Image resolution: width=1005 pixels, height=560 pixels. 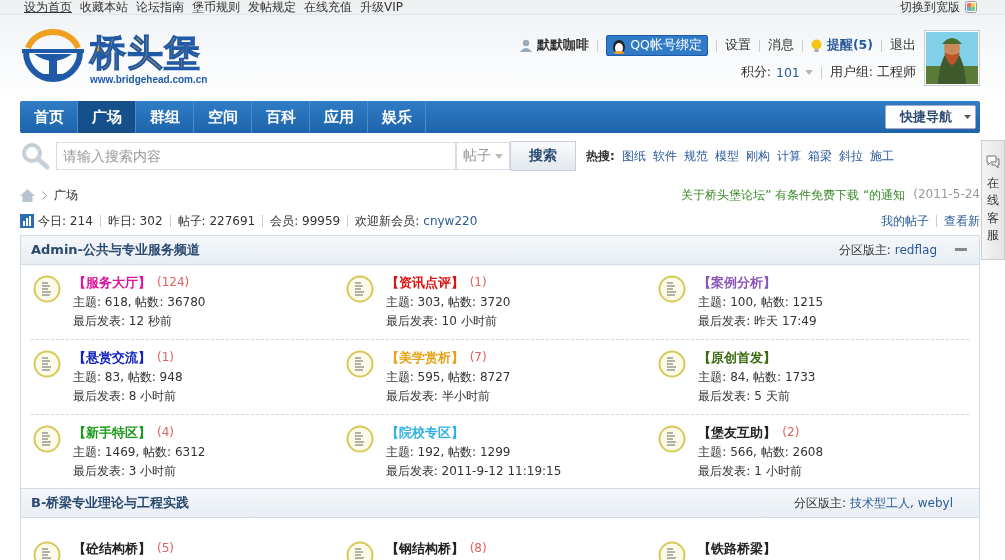 I want to click on points-value: 101, so click(x=787, y=72).